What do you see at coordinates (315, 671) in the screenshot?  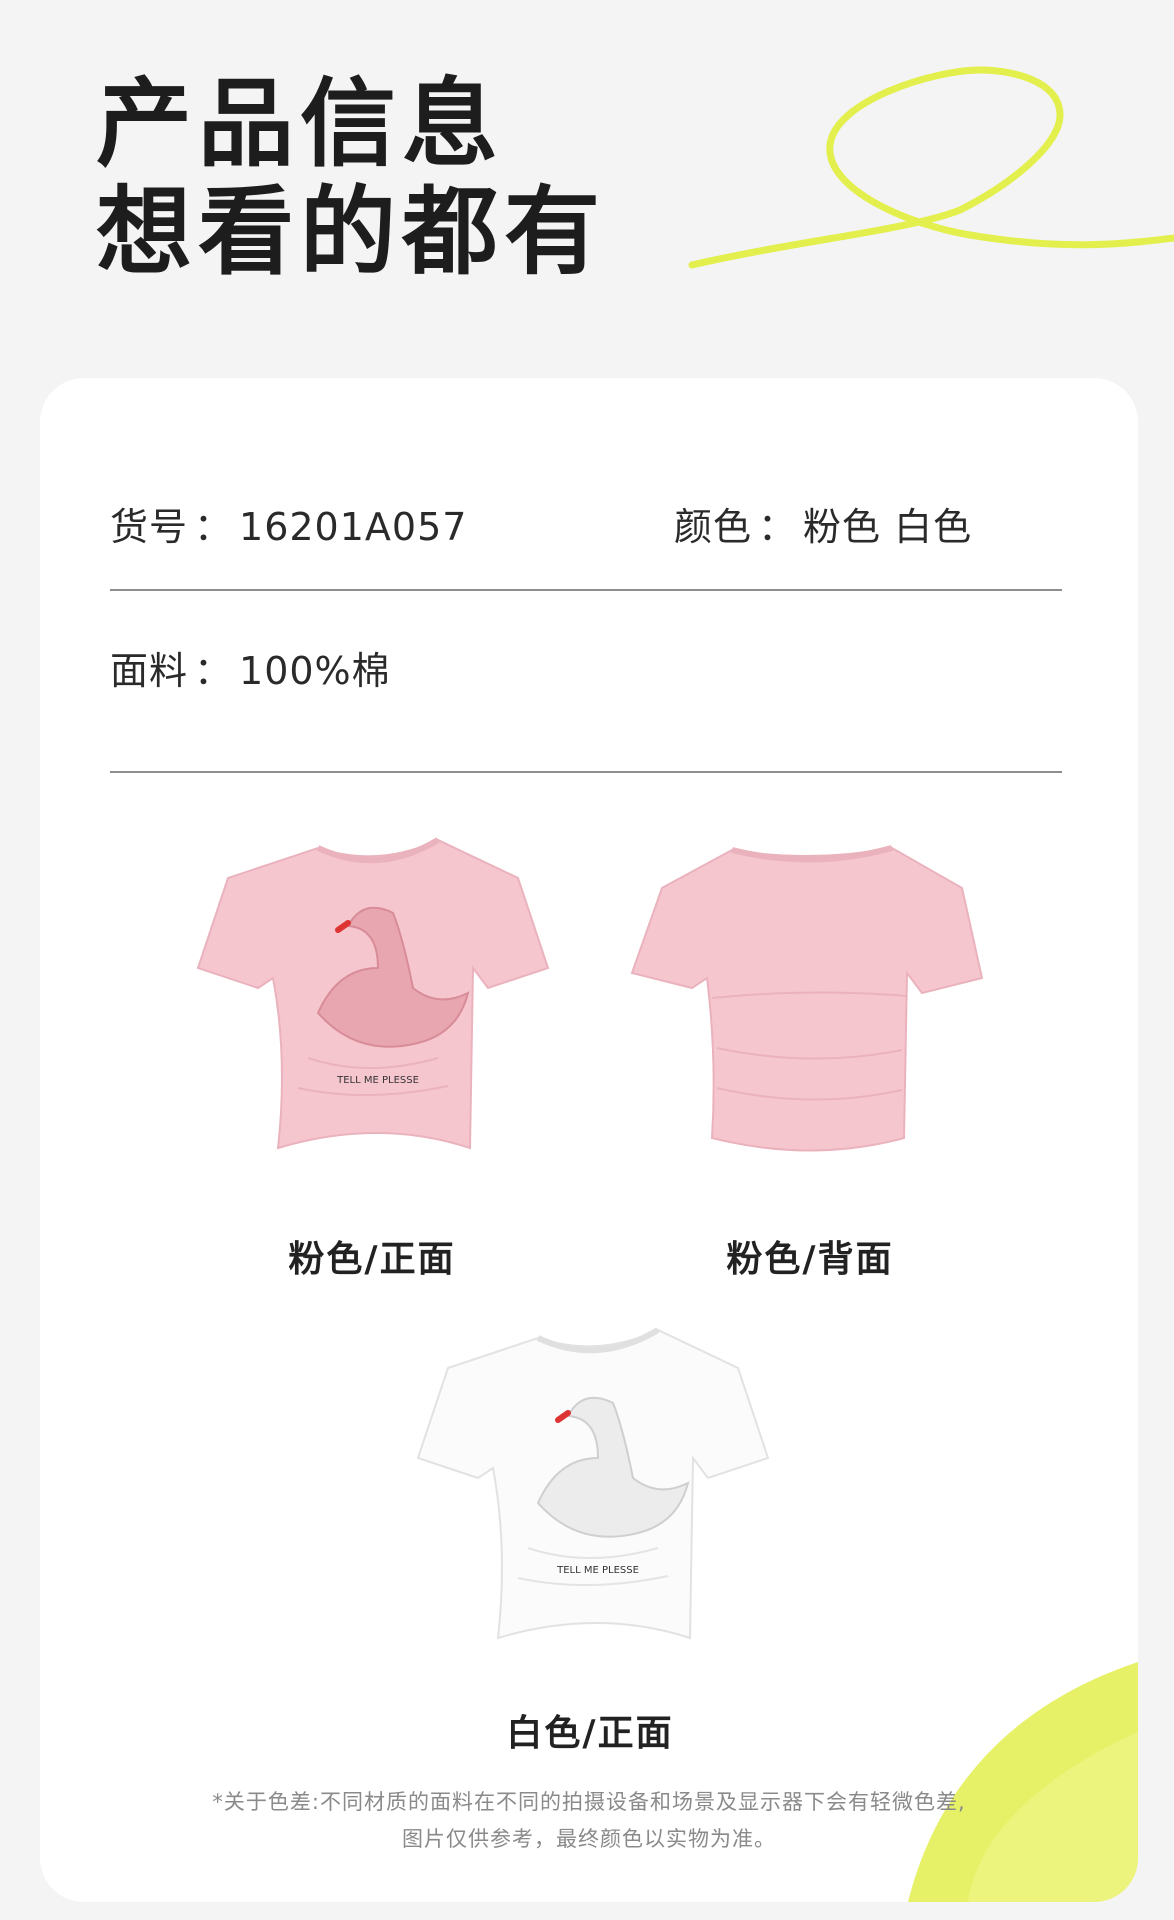 I see `fabric-value: 100%棉` at bounding box center [315, 671].